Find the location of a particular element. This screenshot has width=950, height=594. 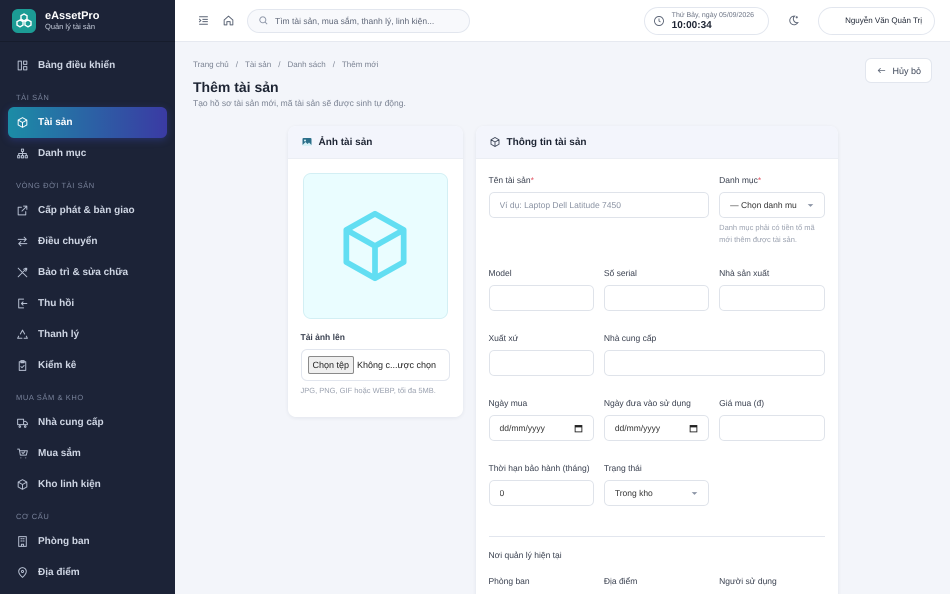

nav-item: Kiểm kê is located at coordinates (87, 365).